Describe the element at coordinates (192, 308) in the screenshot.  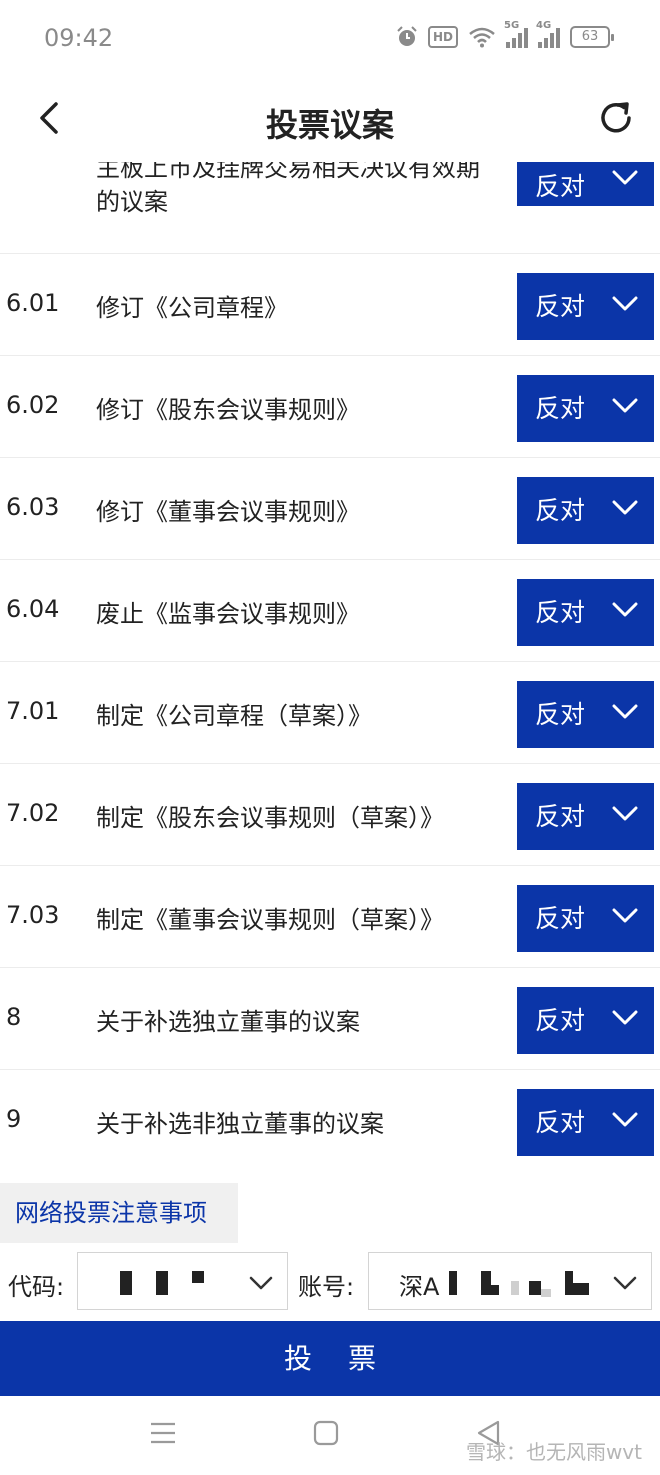
I see `proposal-title: 修订《公司章程》` at that location.